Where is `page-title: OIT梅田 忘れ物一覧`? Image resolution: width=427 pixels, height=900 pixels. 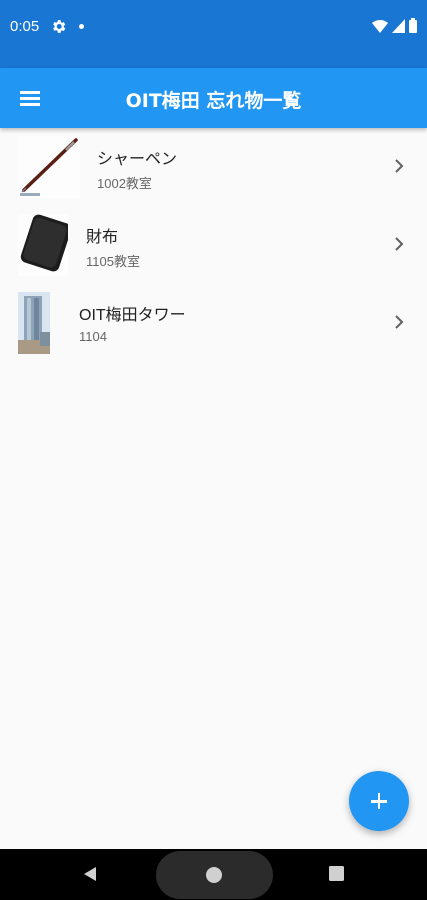 page-title: OIT梅田 忘れ物一覧 is located at coordinates (213, 101).